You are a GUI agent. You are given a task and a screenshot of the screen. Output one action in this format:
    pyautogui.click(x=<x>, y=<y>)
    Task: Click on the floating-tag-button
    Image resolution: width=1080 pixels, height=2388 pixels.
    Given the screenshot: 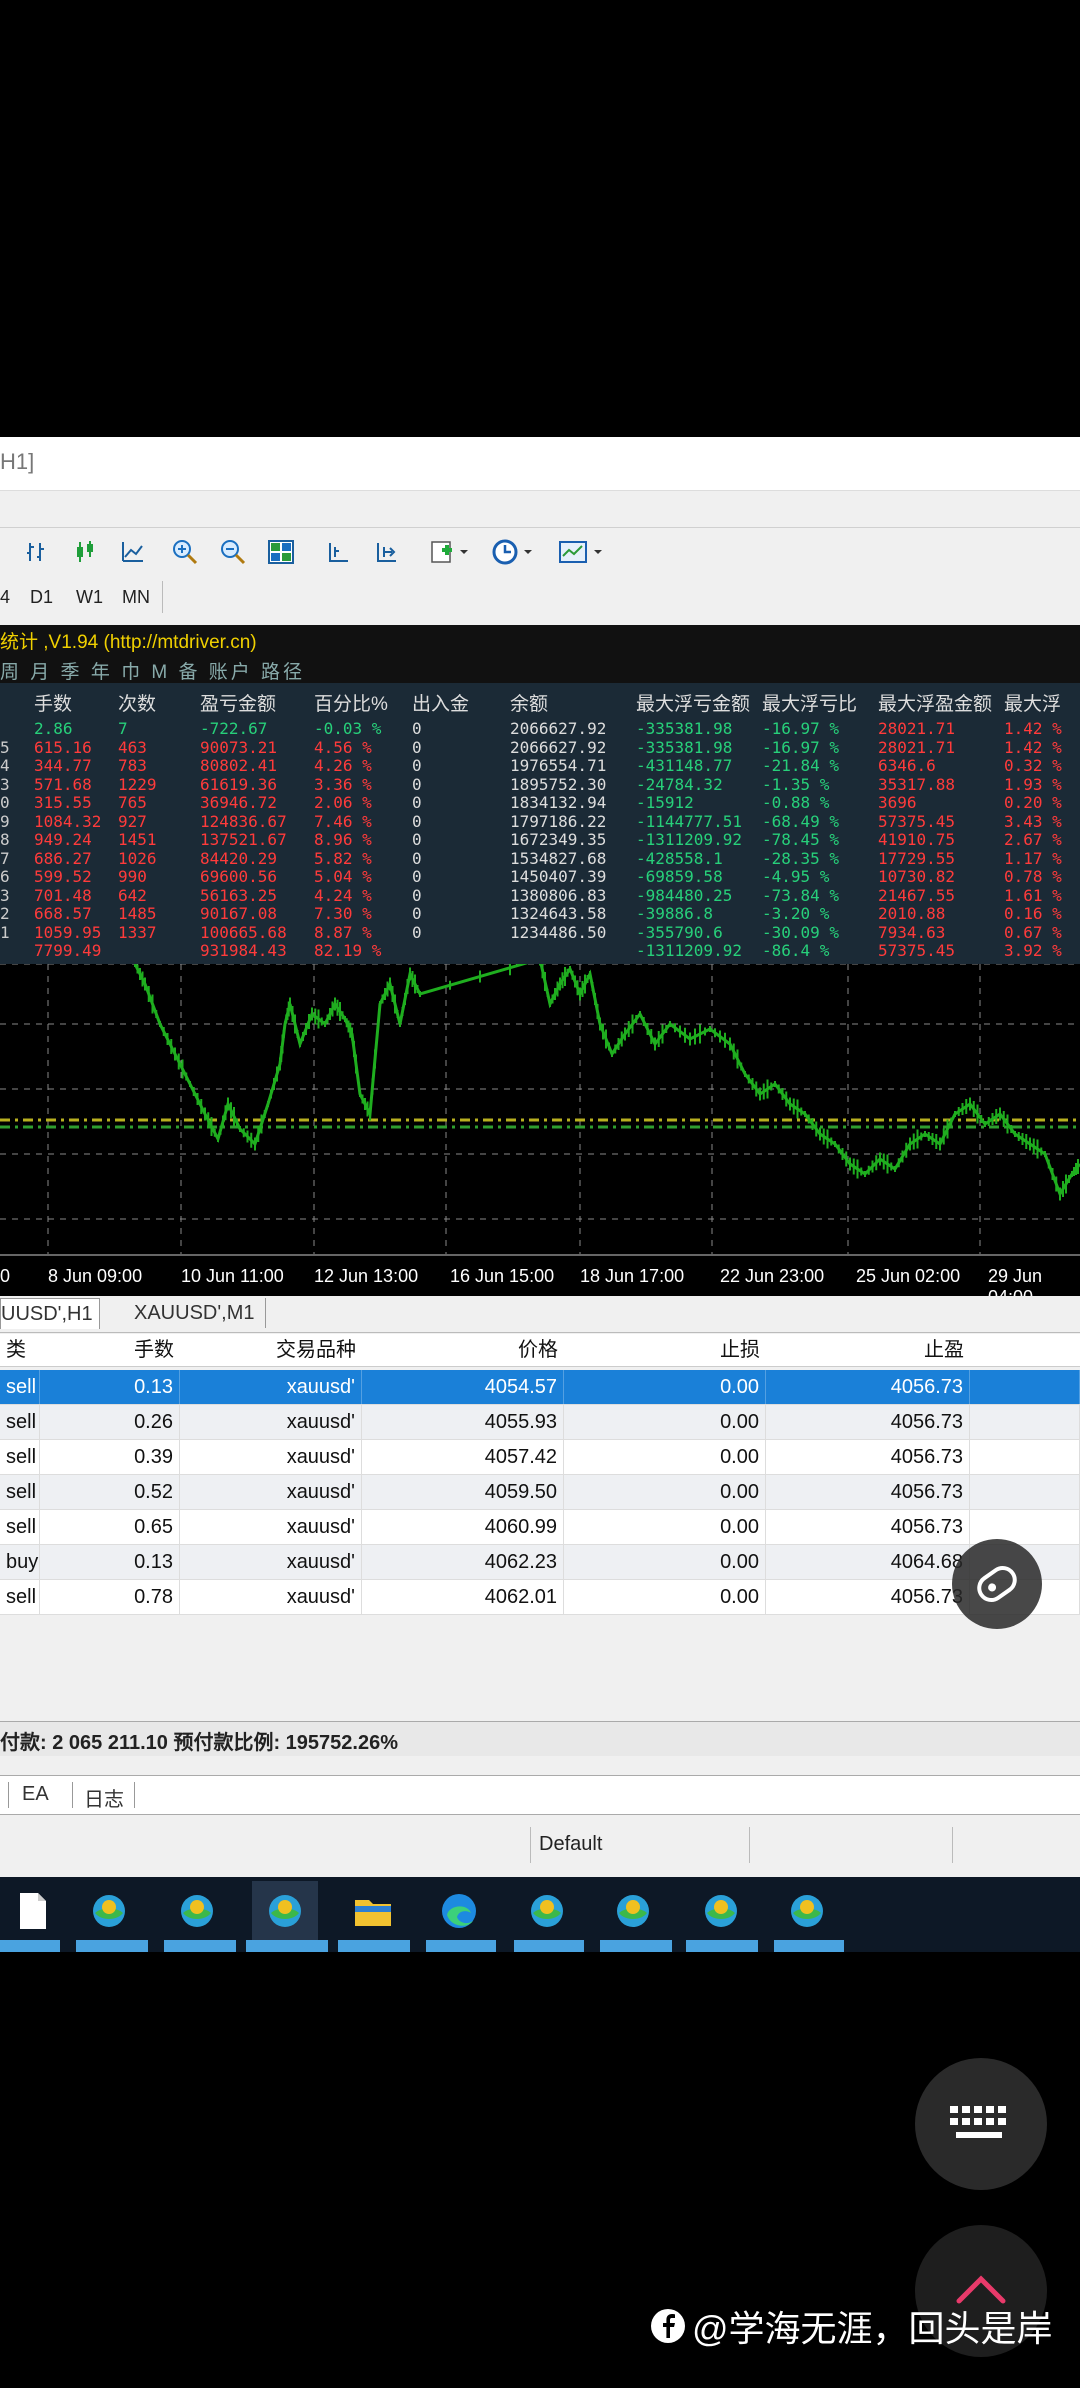 What is the action you would take?
    pyautogui.click(x=997, y=1584)
    